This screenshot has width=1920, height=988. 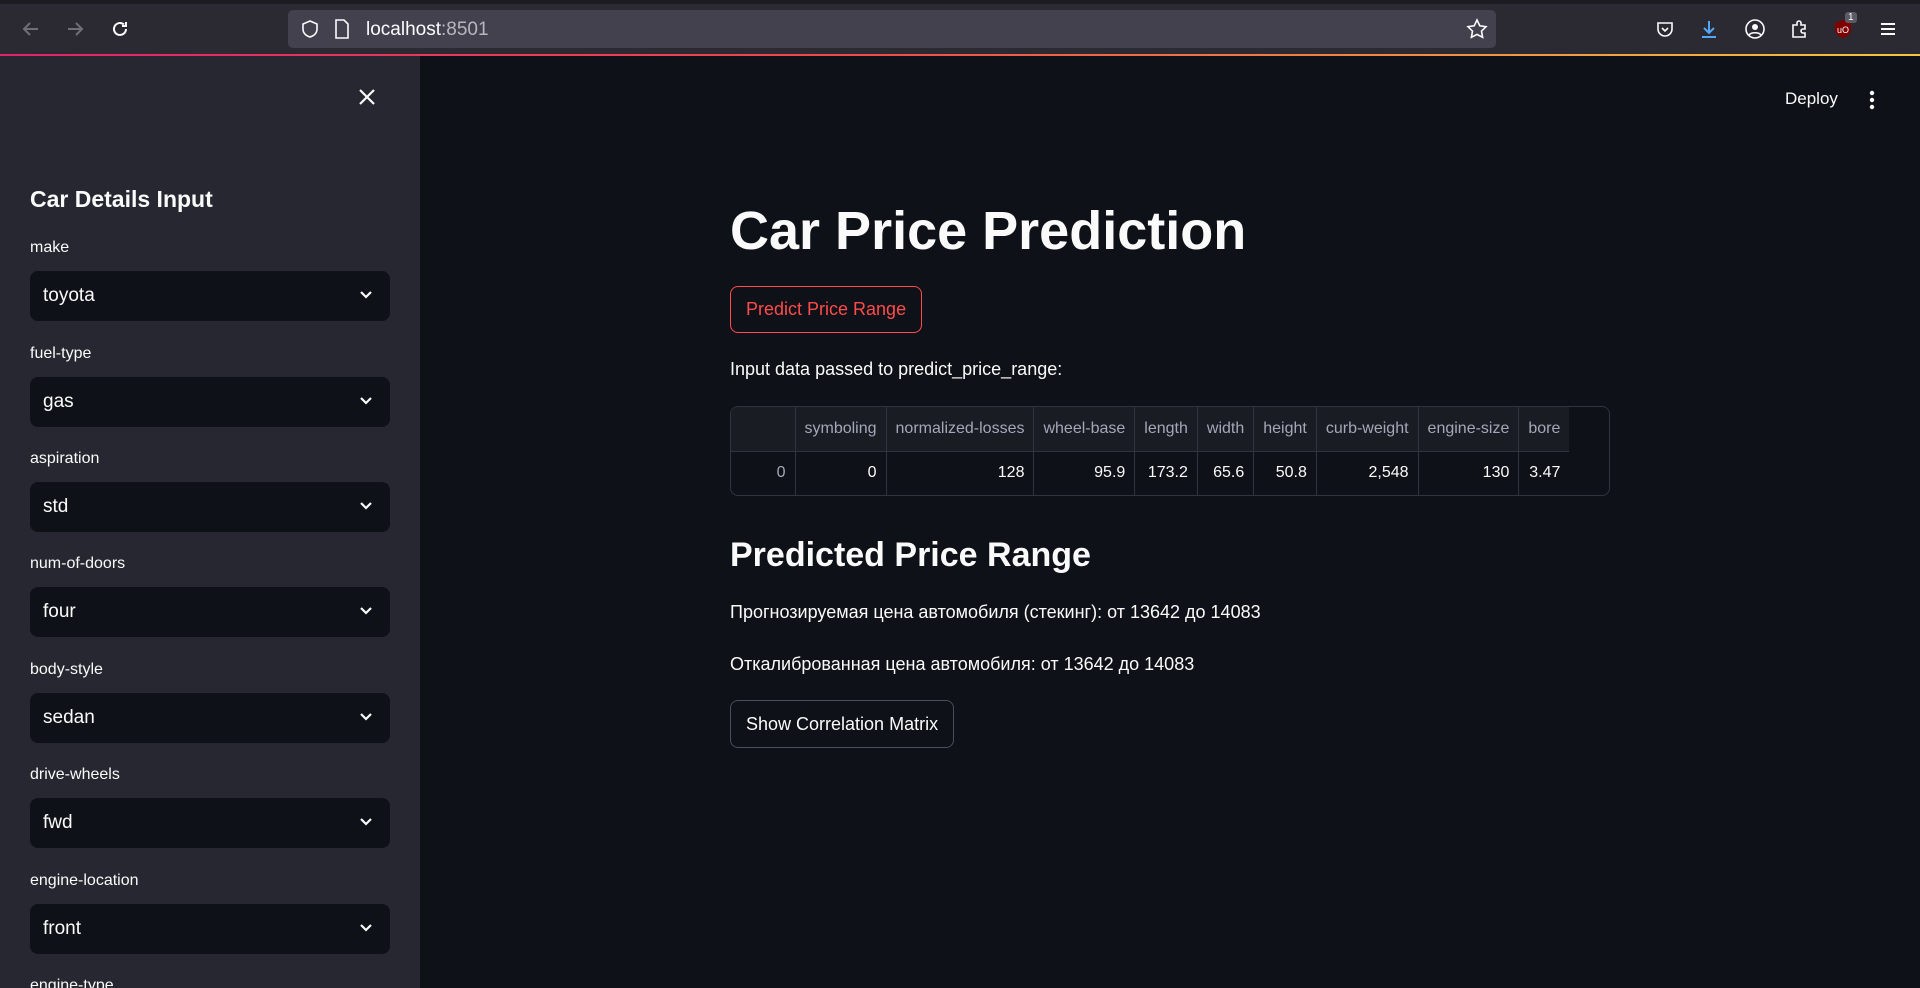 What do you see at coordinates (66, 669) in the screenshot?
I see `field-label: body-style` at bounding box center [66, 669].